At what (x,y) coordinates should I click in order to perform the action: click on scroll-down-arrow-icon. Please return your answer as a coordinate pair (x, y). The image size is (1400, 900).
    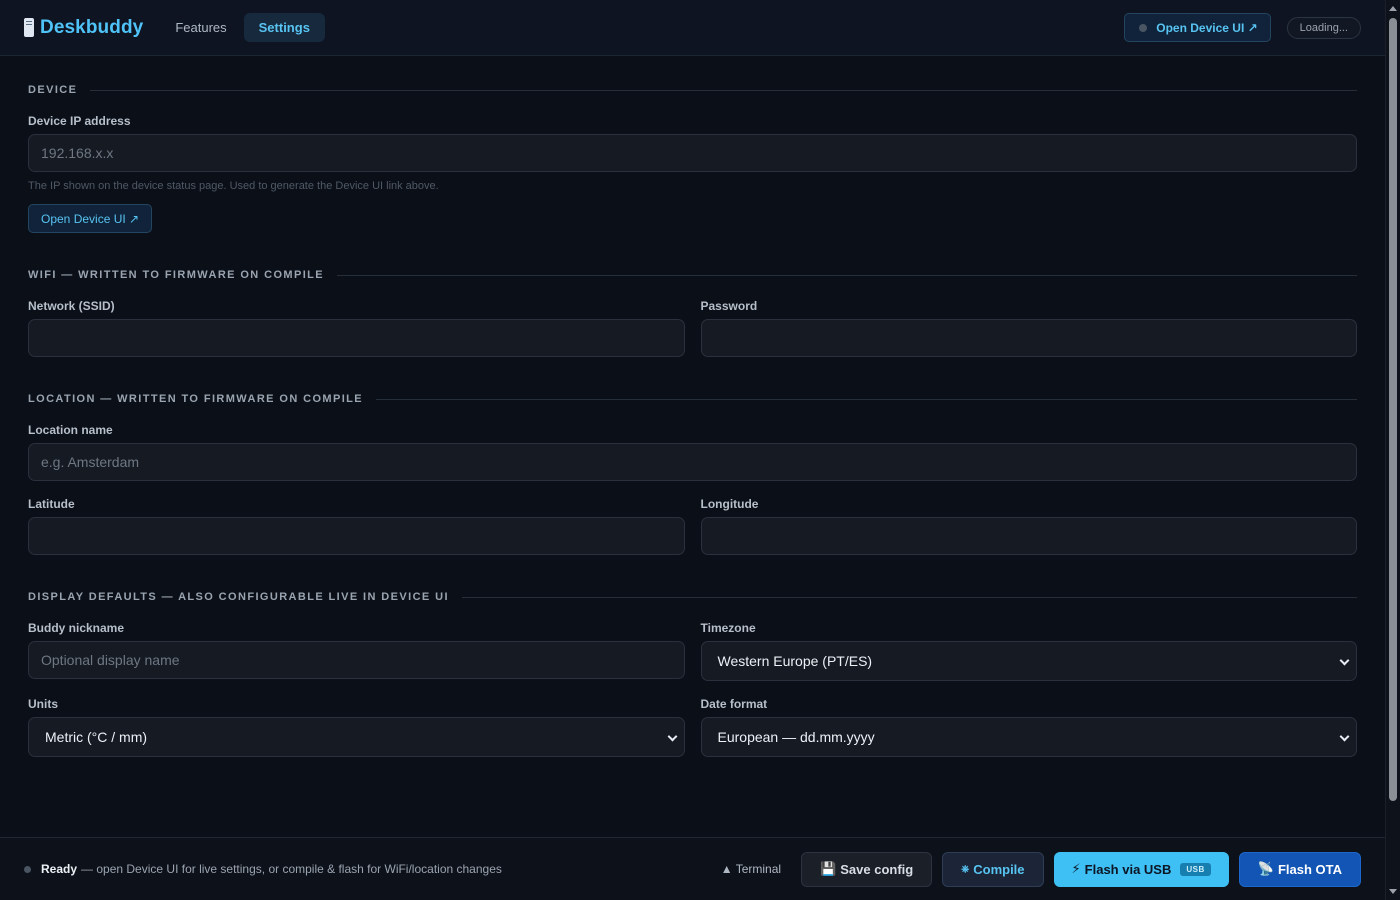
    Looking at the image, I should click on (1393, 891).